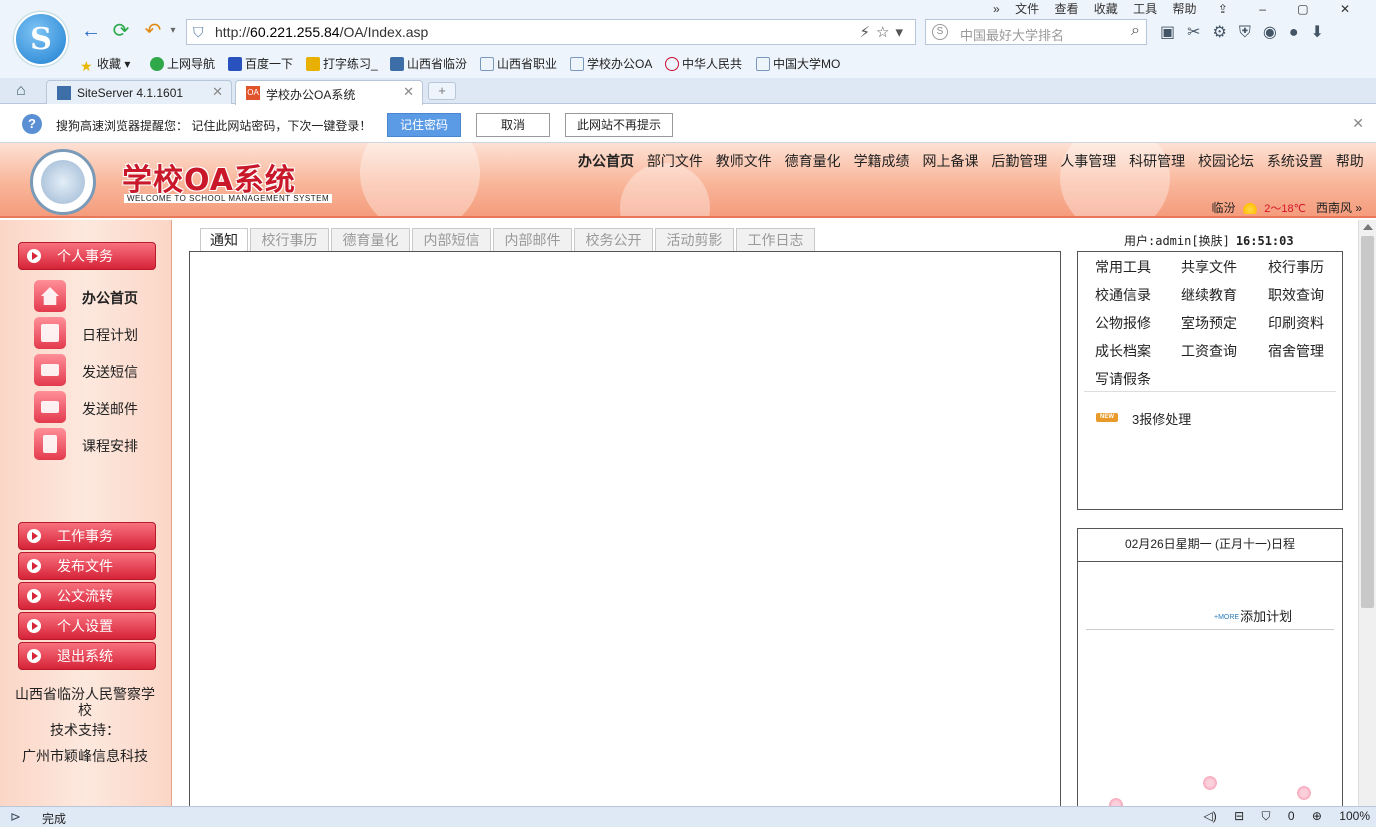  Describe the element at coordinates (1368, 227) in the screenshot. I see `scroll-up-icon` at that location.